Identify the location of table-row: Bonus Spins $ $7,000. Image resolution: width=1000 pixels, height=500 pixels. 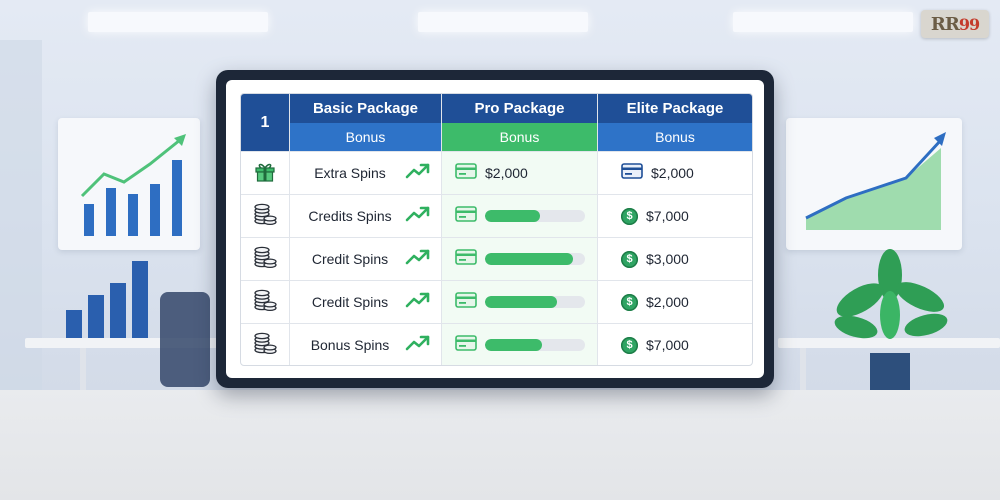
(496, 344).